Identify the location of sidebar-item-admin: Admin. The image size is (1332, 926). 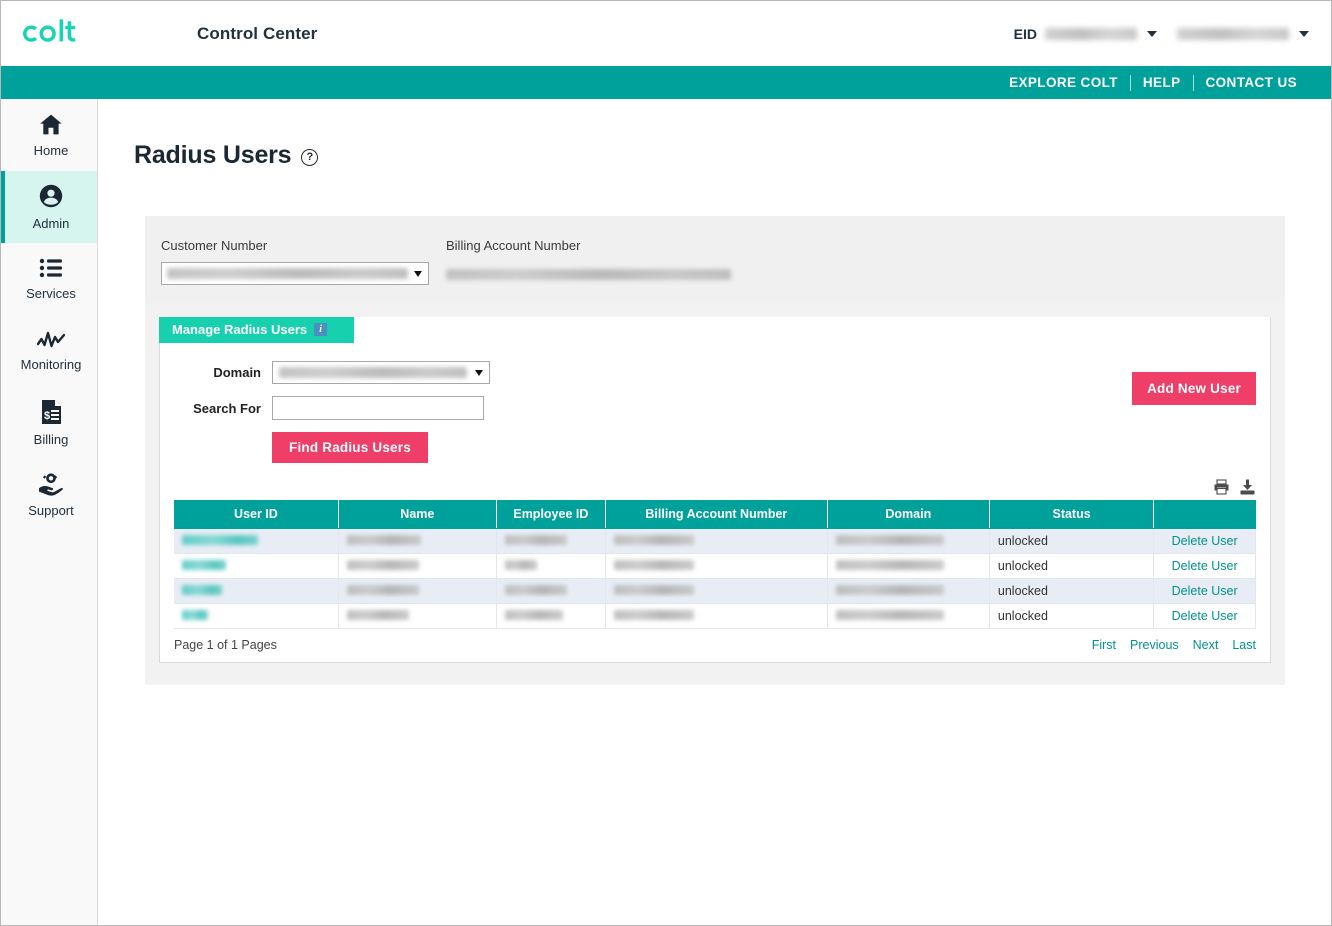
(49, 207).